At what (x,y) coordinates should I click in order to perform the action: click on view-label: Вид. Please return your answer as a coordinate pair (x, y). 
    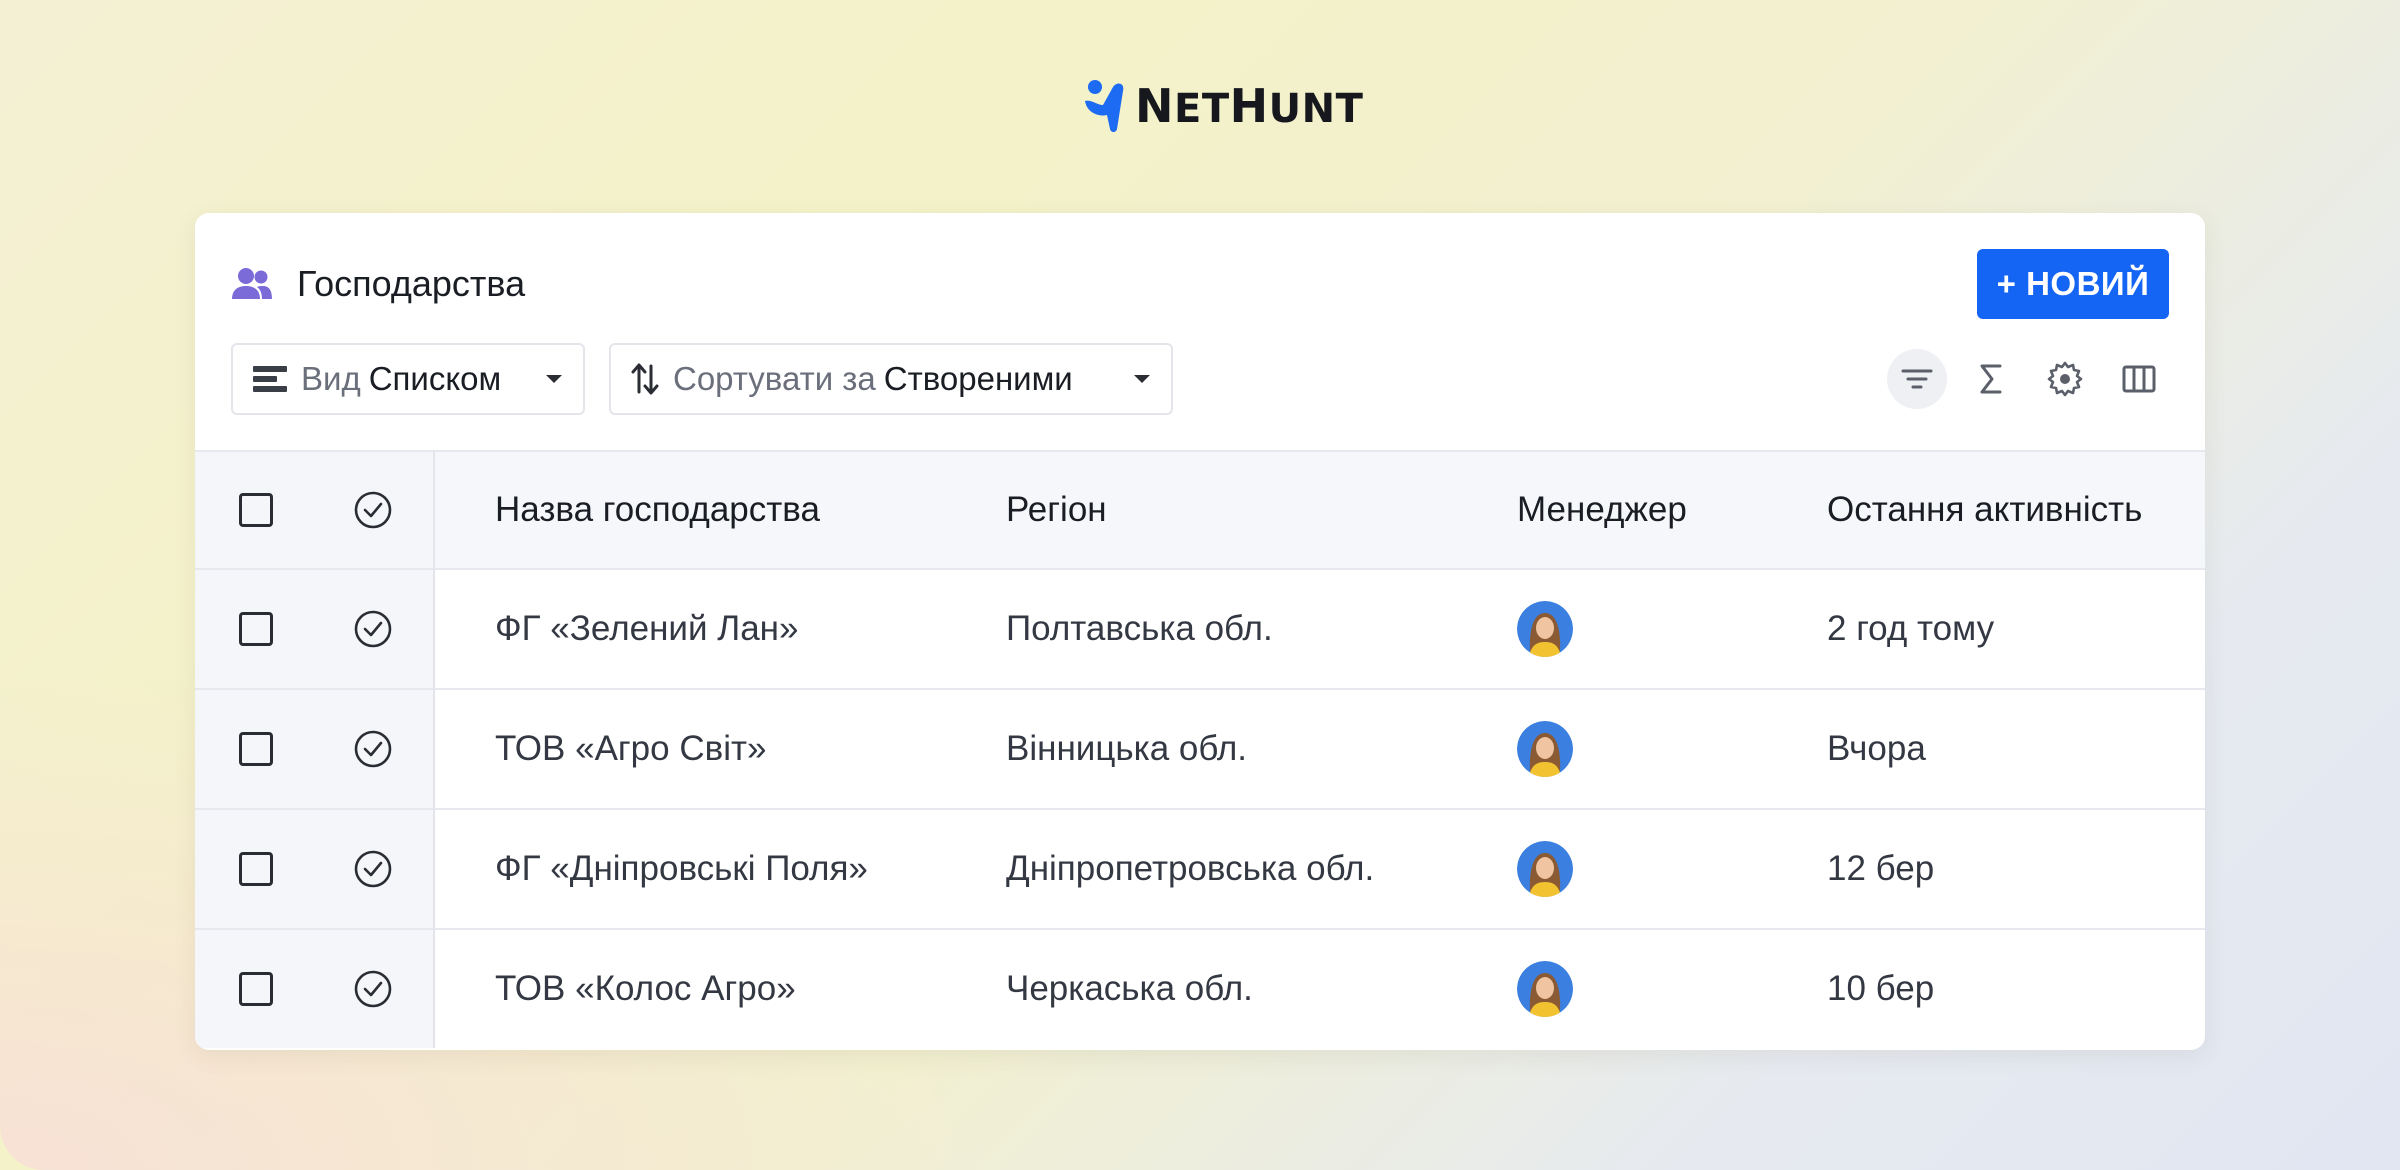
    Looking at the image, I should click on (331, 378).